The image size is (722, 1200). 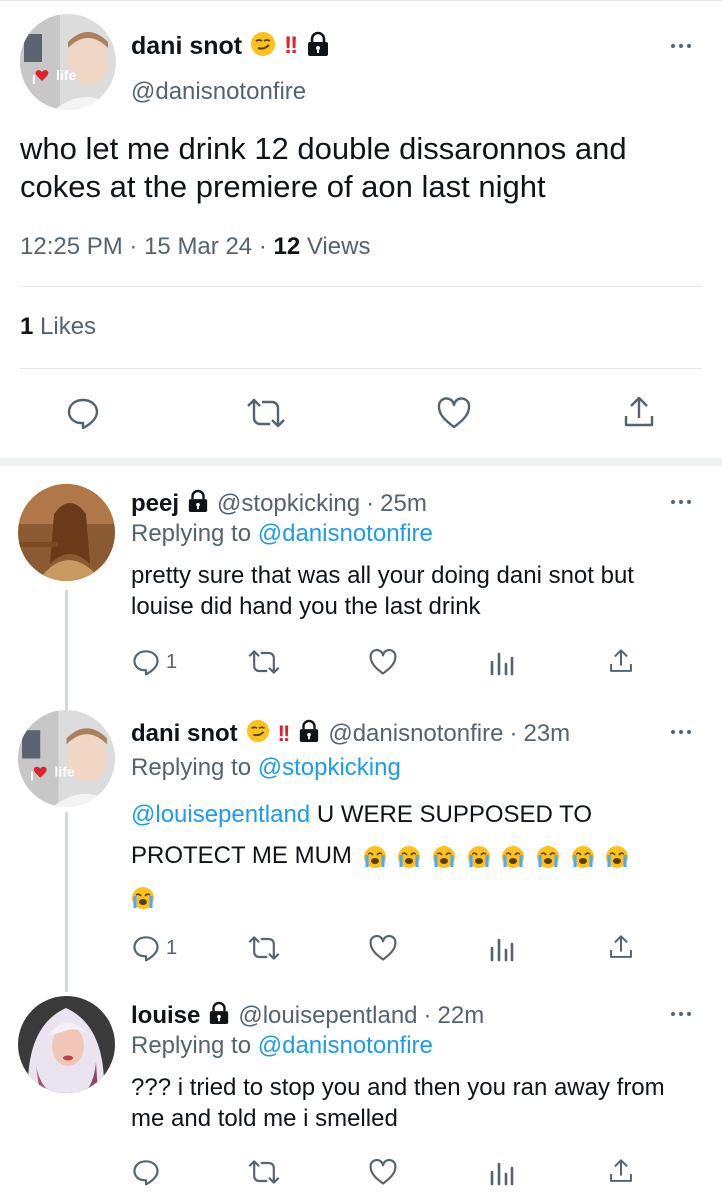 What do you see at coordinates (461, 1016) in the screenshot?
I see `reply-time: 22m` at bounding box center [461, 1016].